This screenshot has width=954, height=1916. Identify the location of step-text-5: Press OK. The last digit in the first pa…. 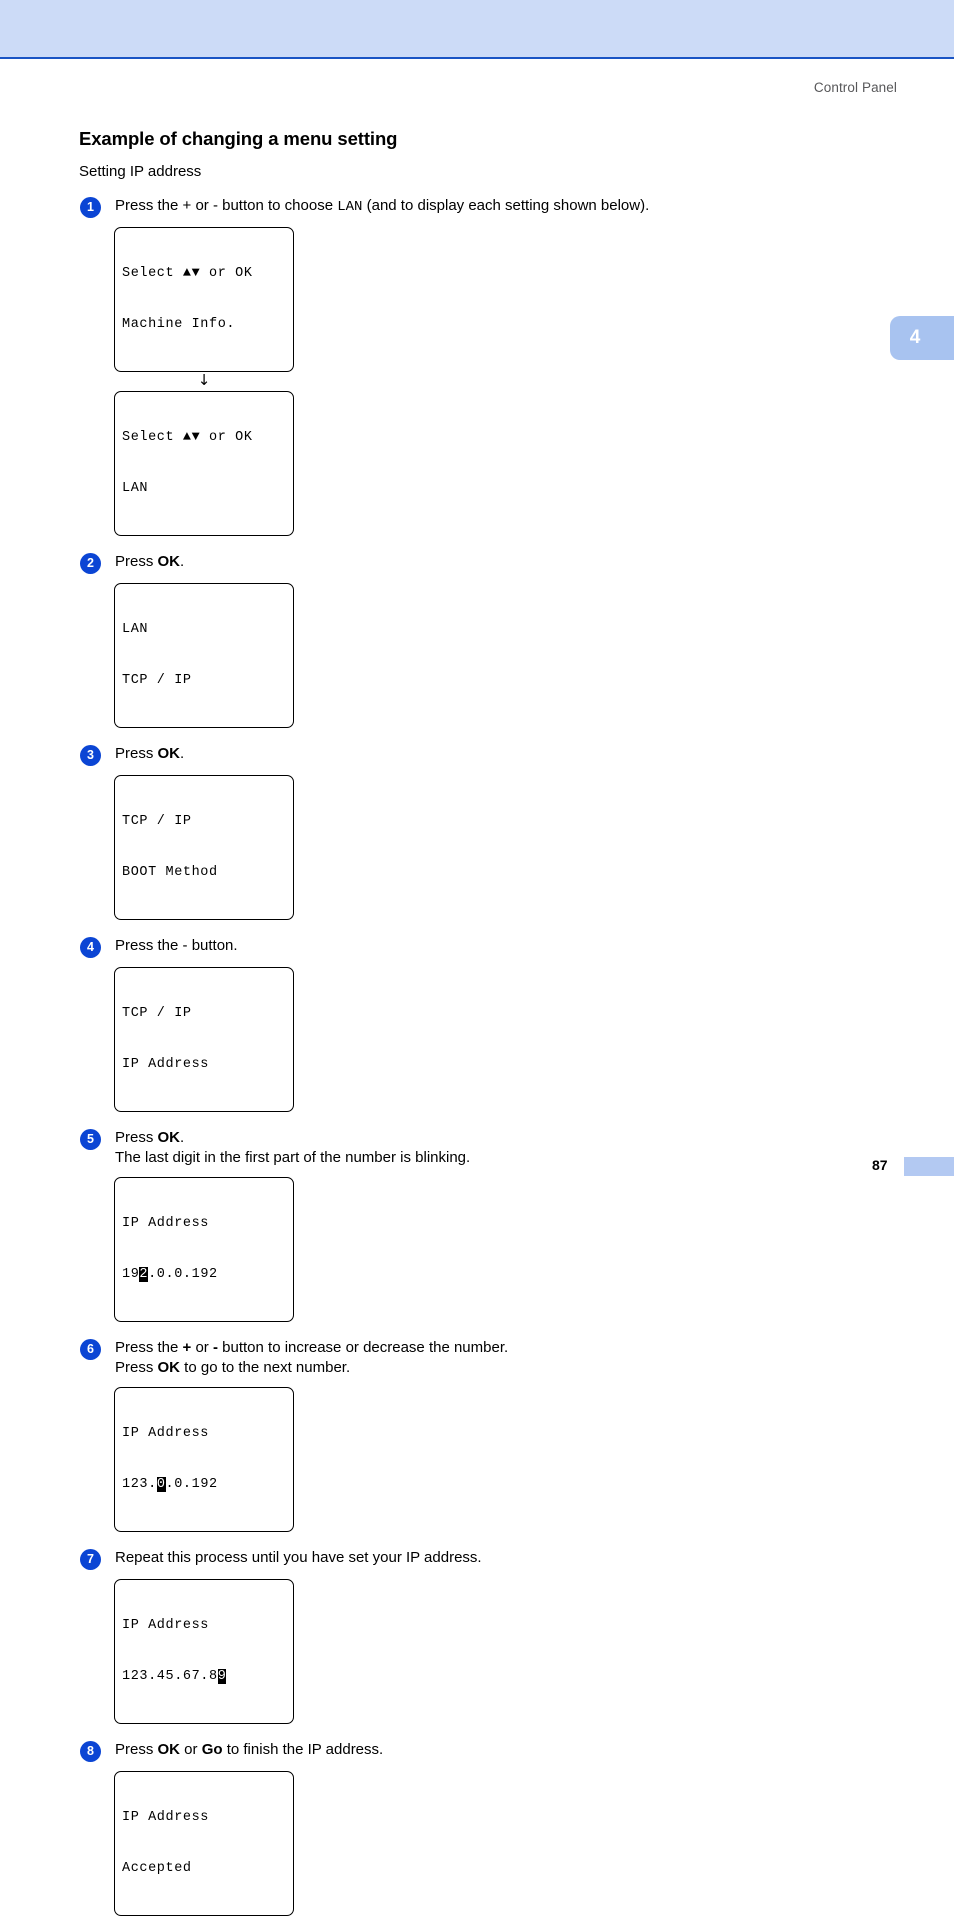
(492, 1148).